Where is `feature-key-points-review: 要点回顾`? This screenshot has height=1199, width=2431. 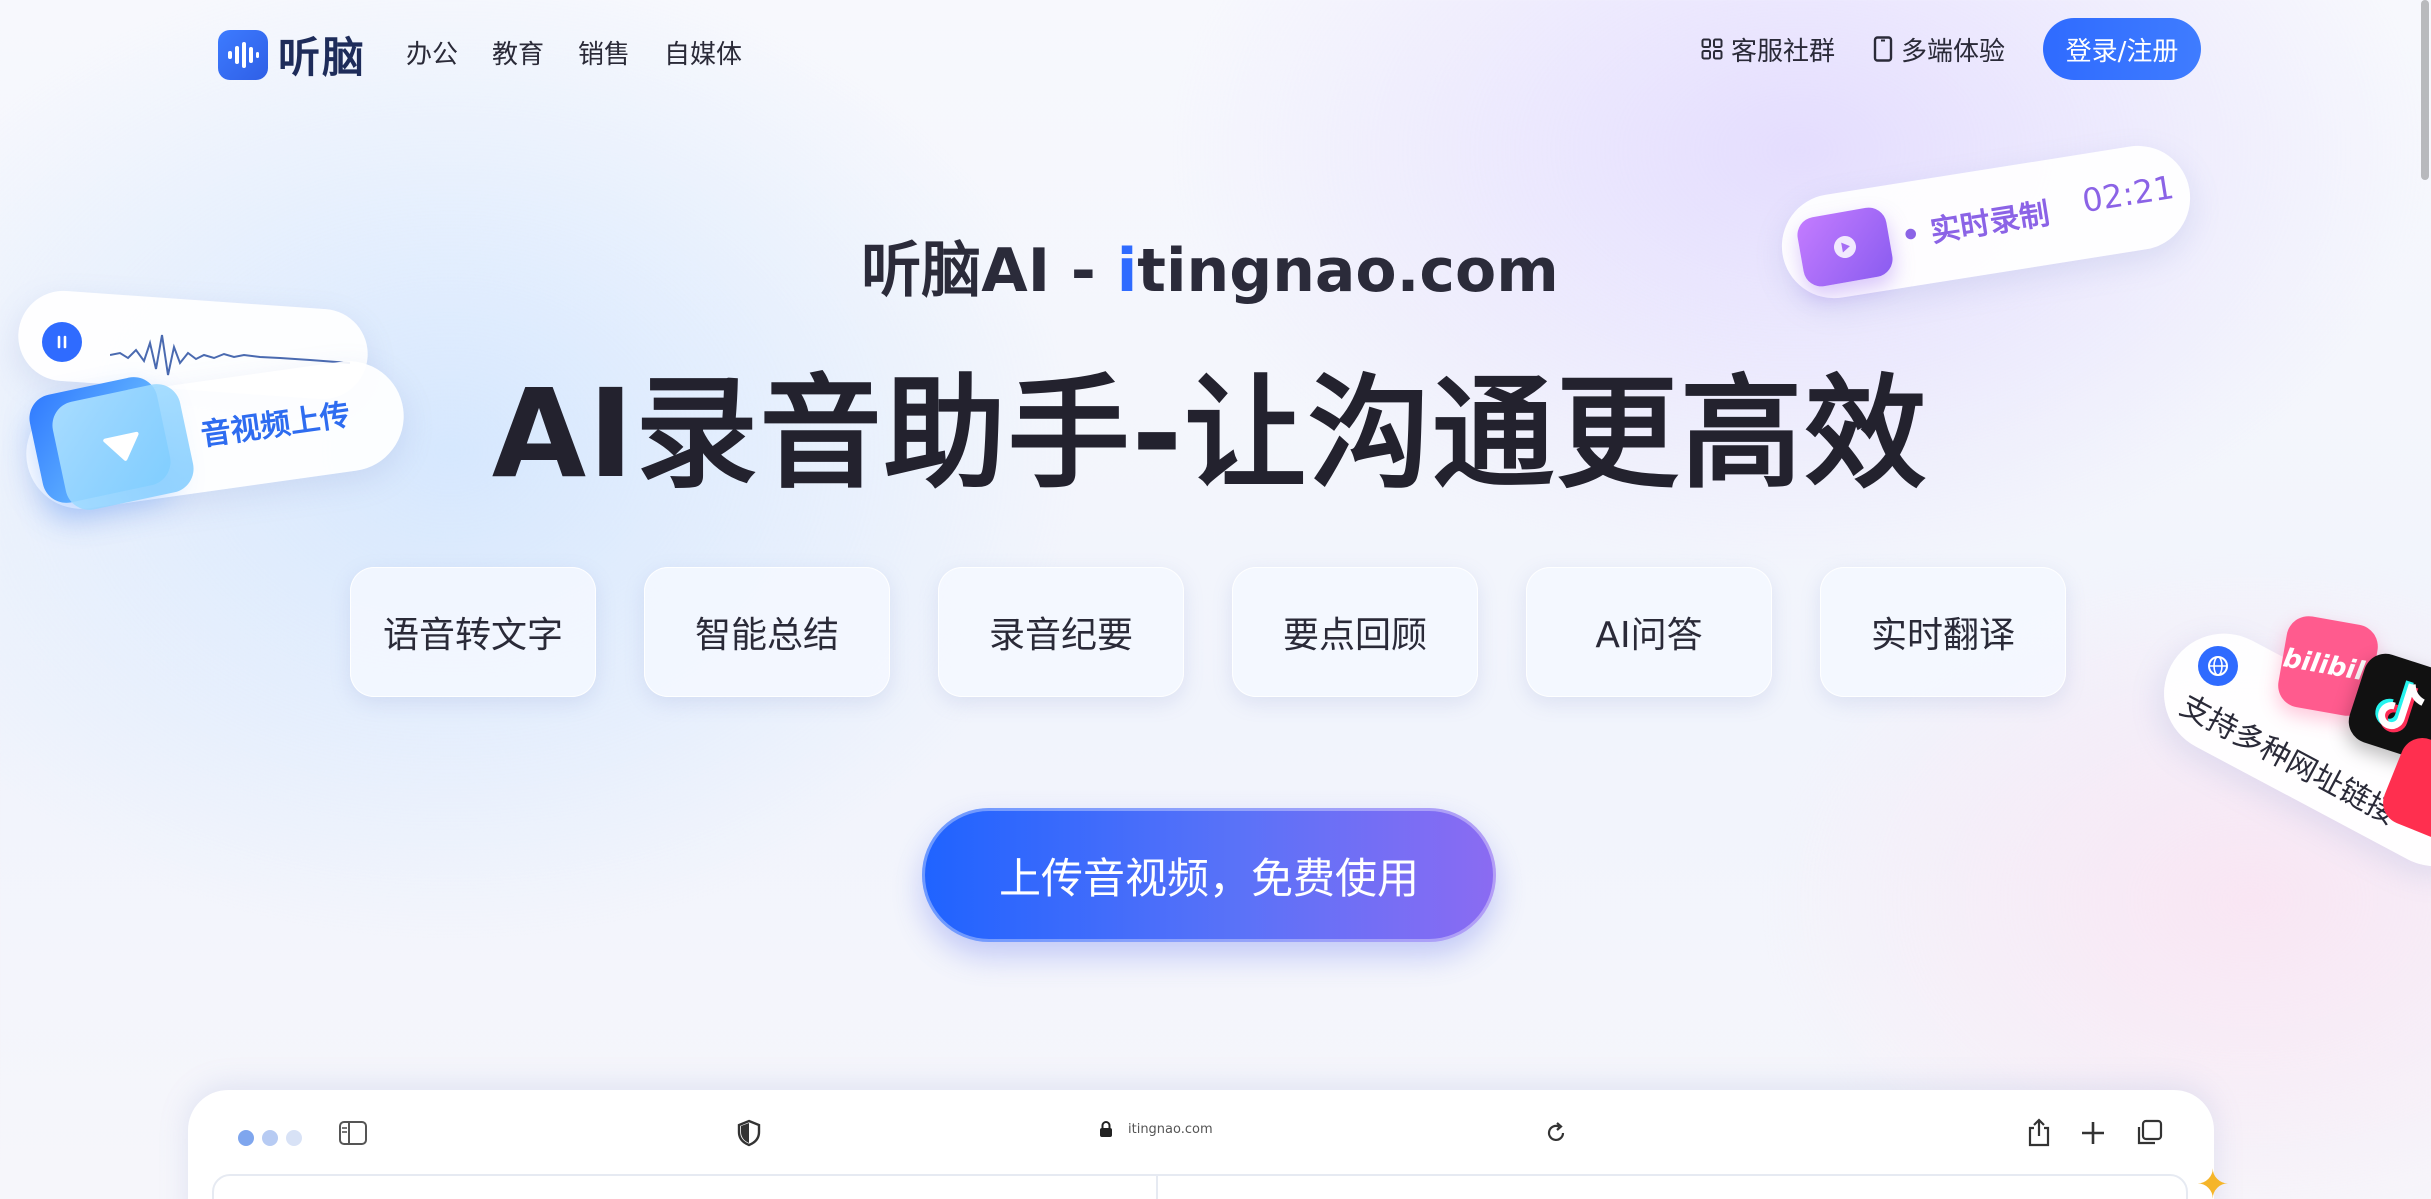
feature-key-points-review: 要点回顾 is located at coordinates (1355, 632).